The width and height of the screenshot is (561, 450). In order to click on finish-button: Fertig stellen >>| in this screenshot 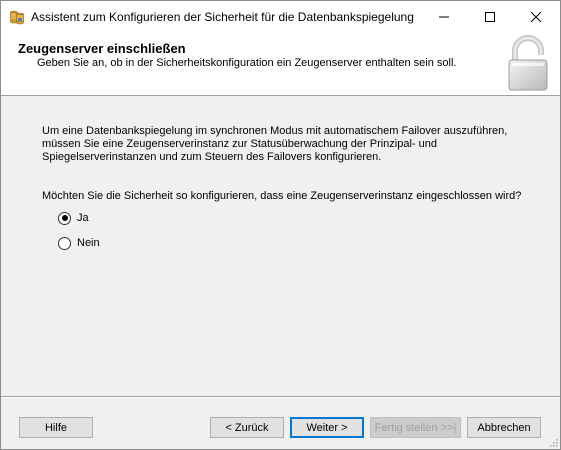, I will do `click(415, 427)`.